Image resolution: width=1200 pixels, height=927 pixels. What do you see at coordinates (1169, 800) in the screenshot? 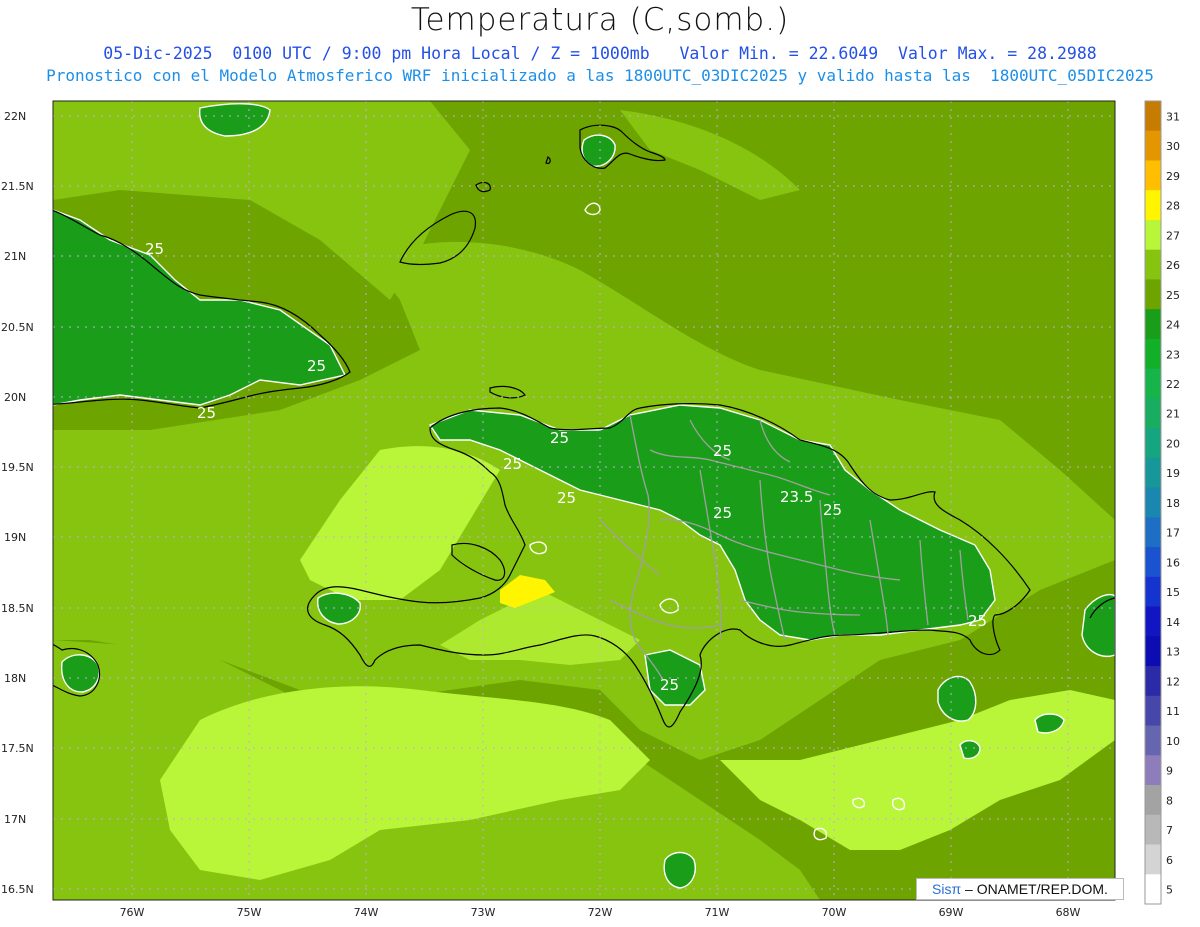
I see `colorbar-label: 8` at bounding box center [1169, 800].